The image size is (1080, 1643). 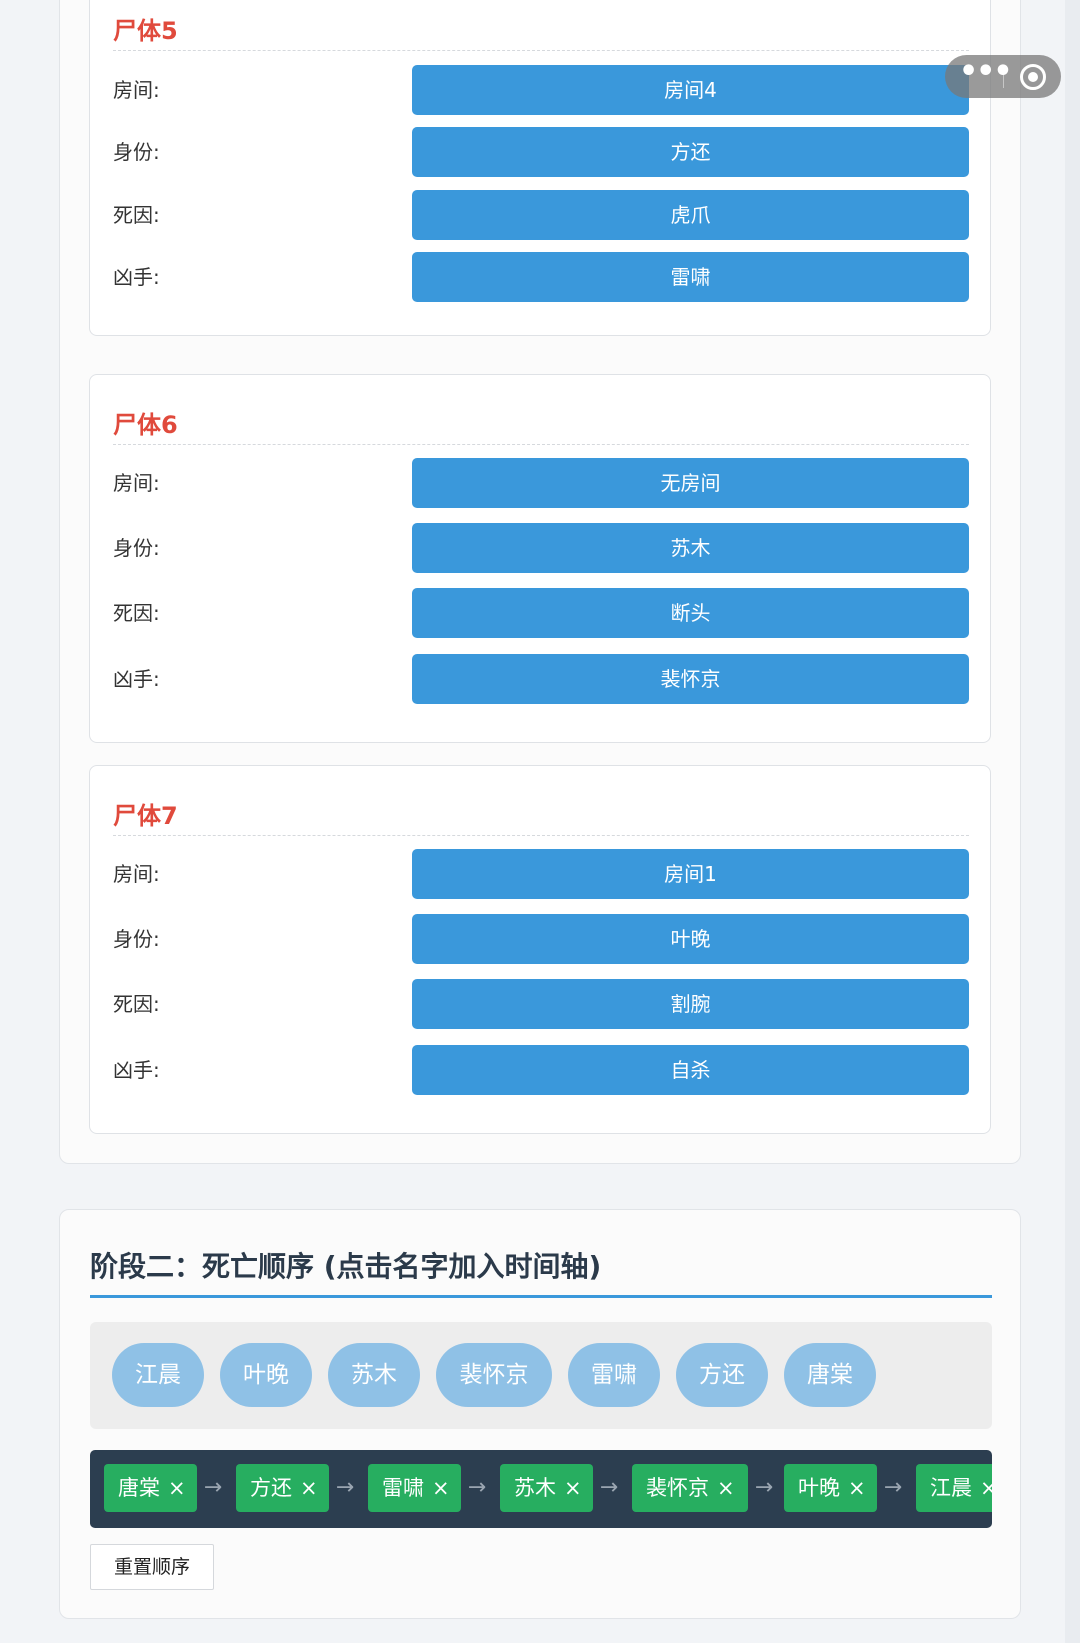 I want to click on name-chip: 裴怀京, so click(x=494, y=1375).